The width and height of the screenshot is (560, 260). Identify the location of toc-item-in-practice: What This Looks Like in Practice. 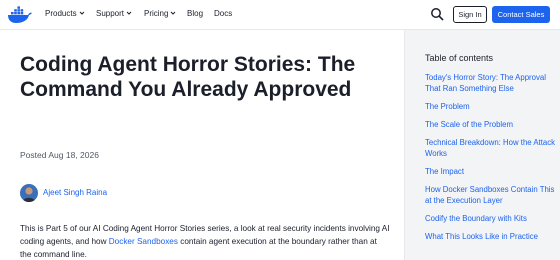
(491, 236).